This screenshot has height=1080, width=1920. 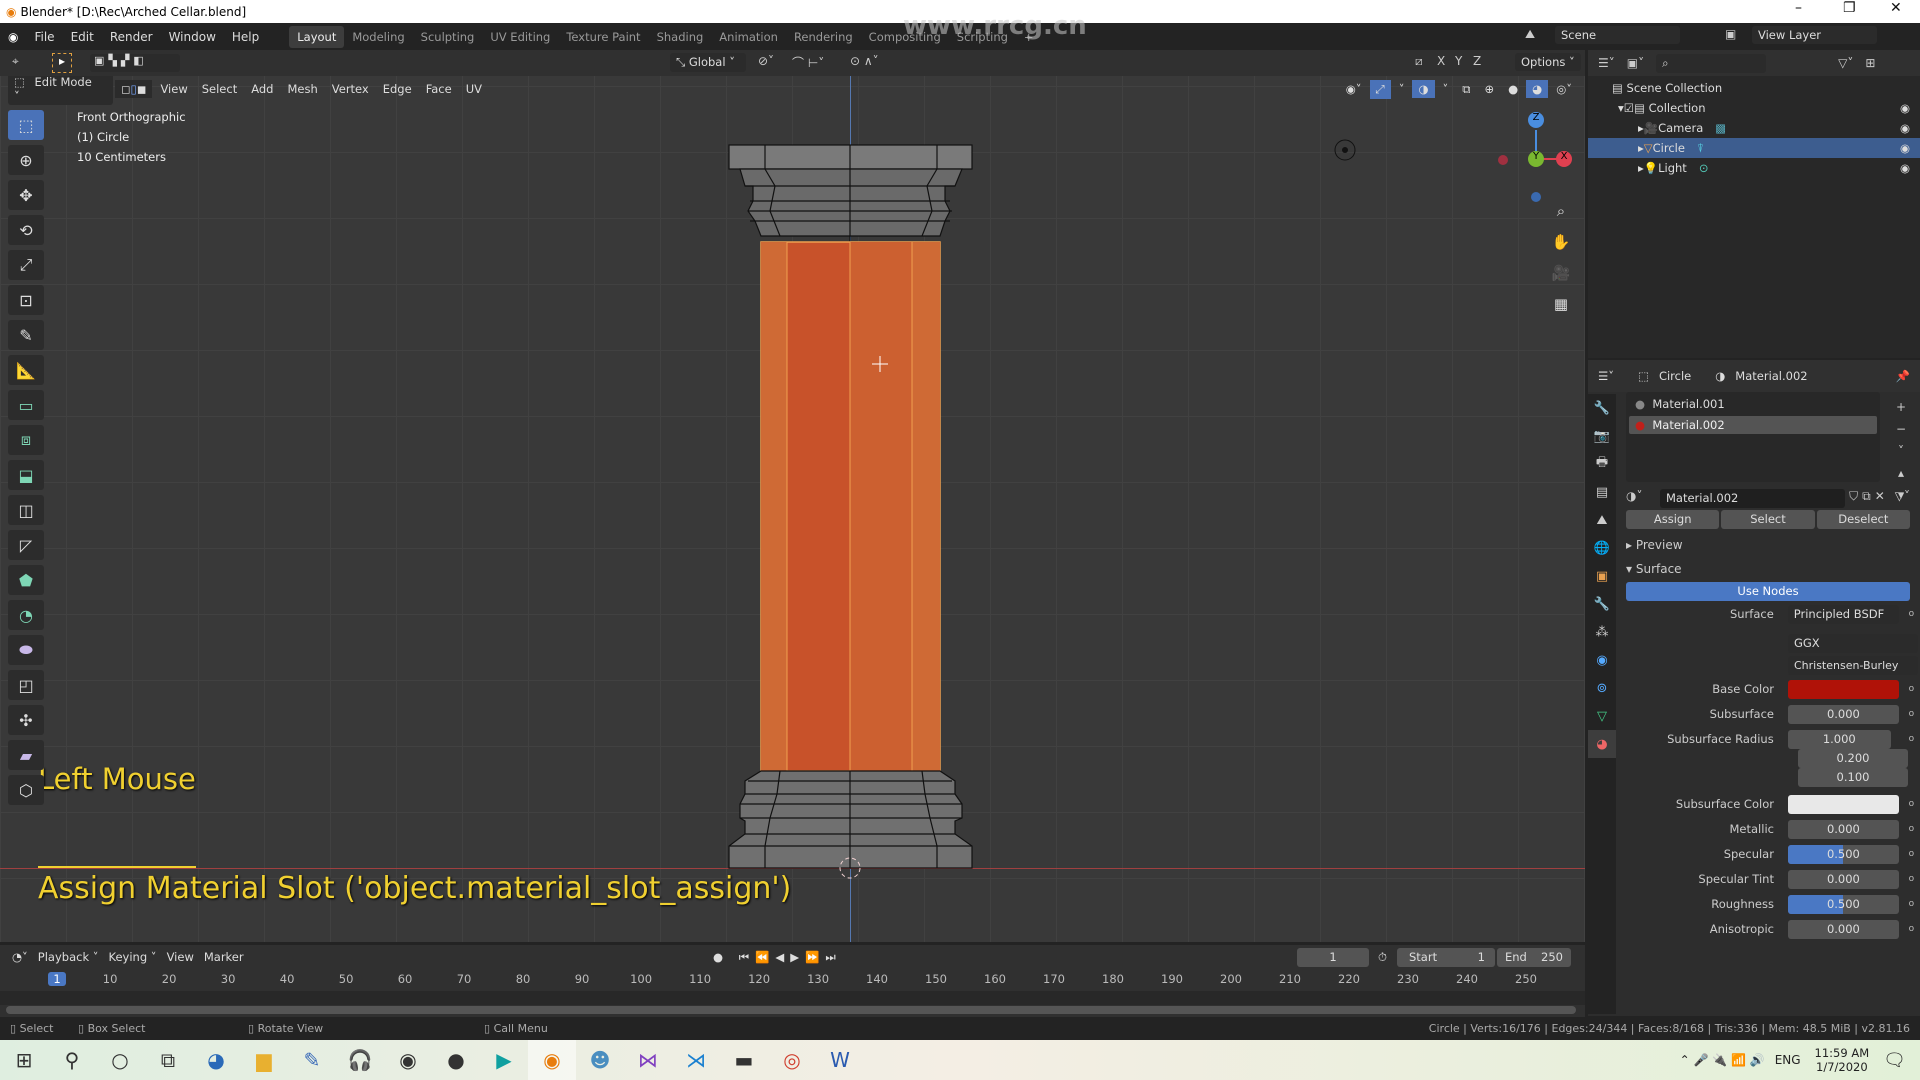 What do you see at coordinates (1704, 168) in the screenshot?
I see `light-data-icon: ⊙` at bounding box center [1704, 168].